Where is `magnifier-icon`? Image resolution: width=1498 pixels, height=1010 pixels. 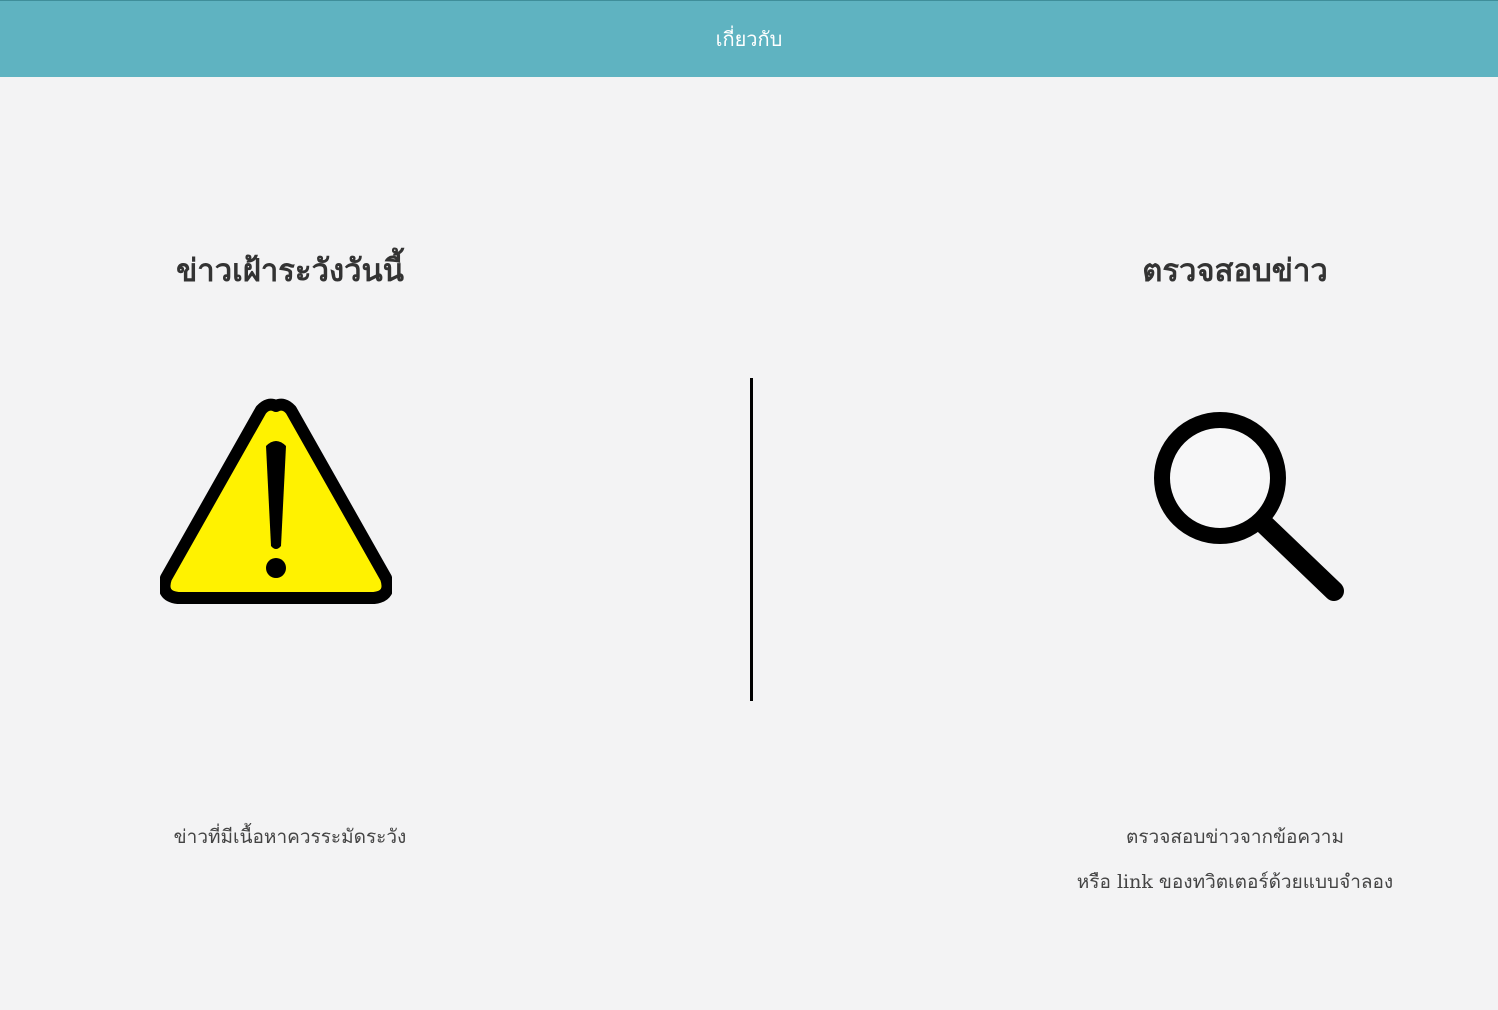
magnifier-icon is located at coordinates (1250, 505).